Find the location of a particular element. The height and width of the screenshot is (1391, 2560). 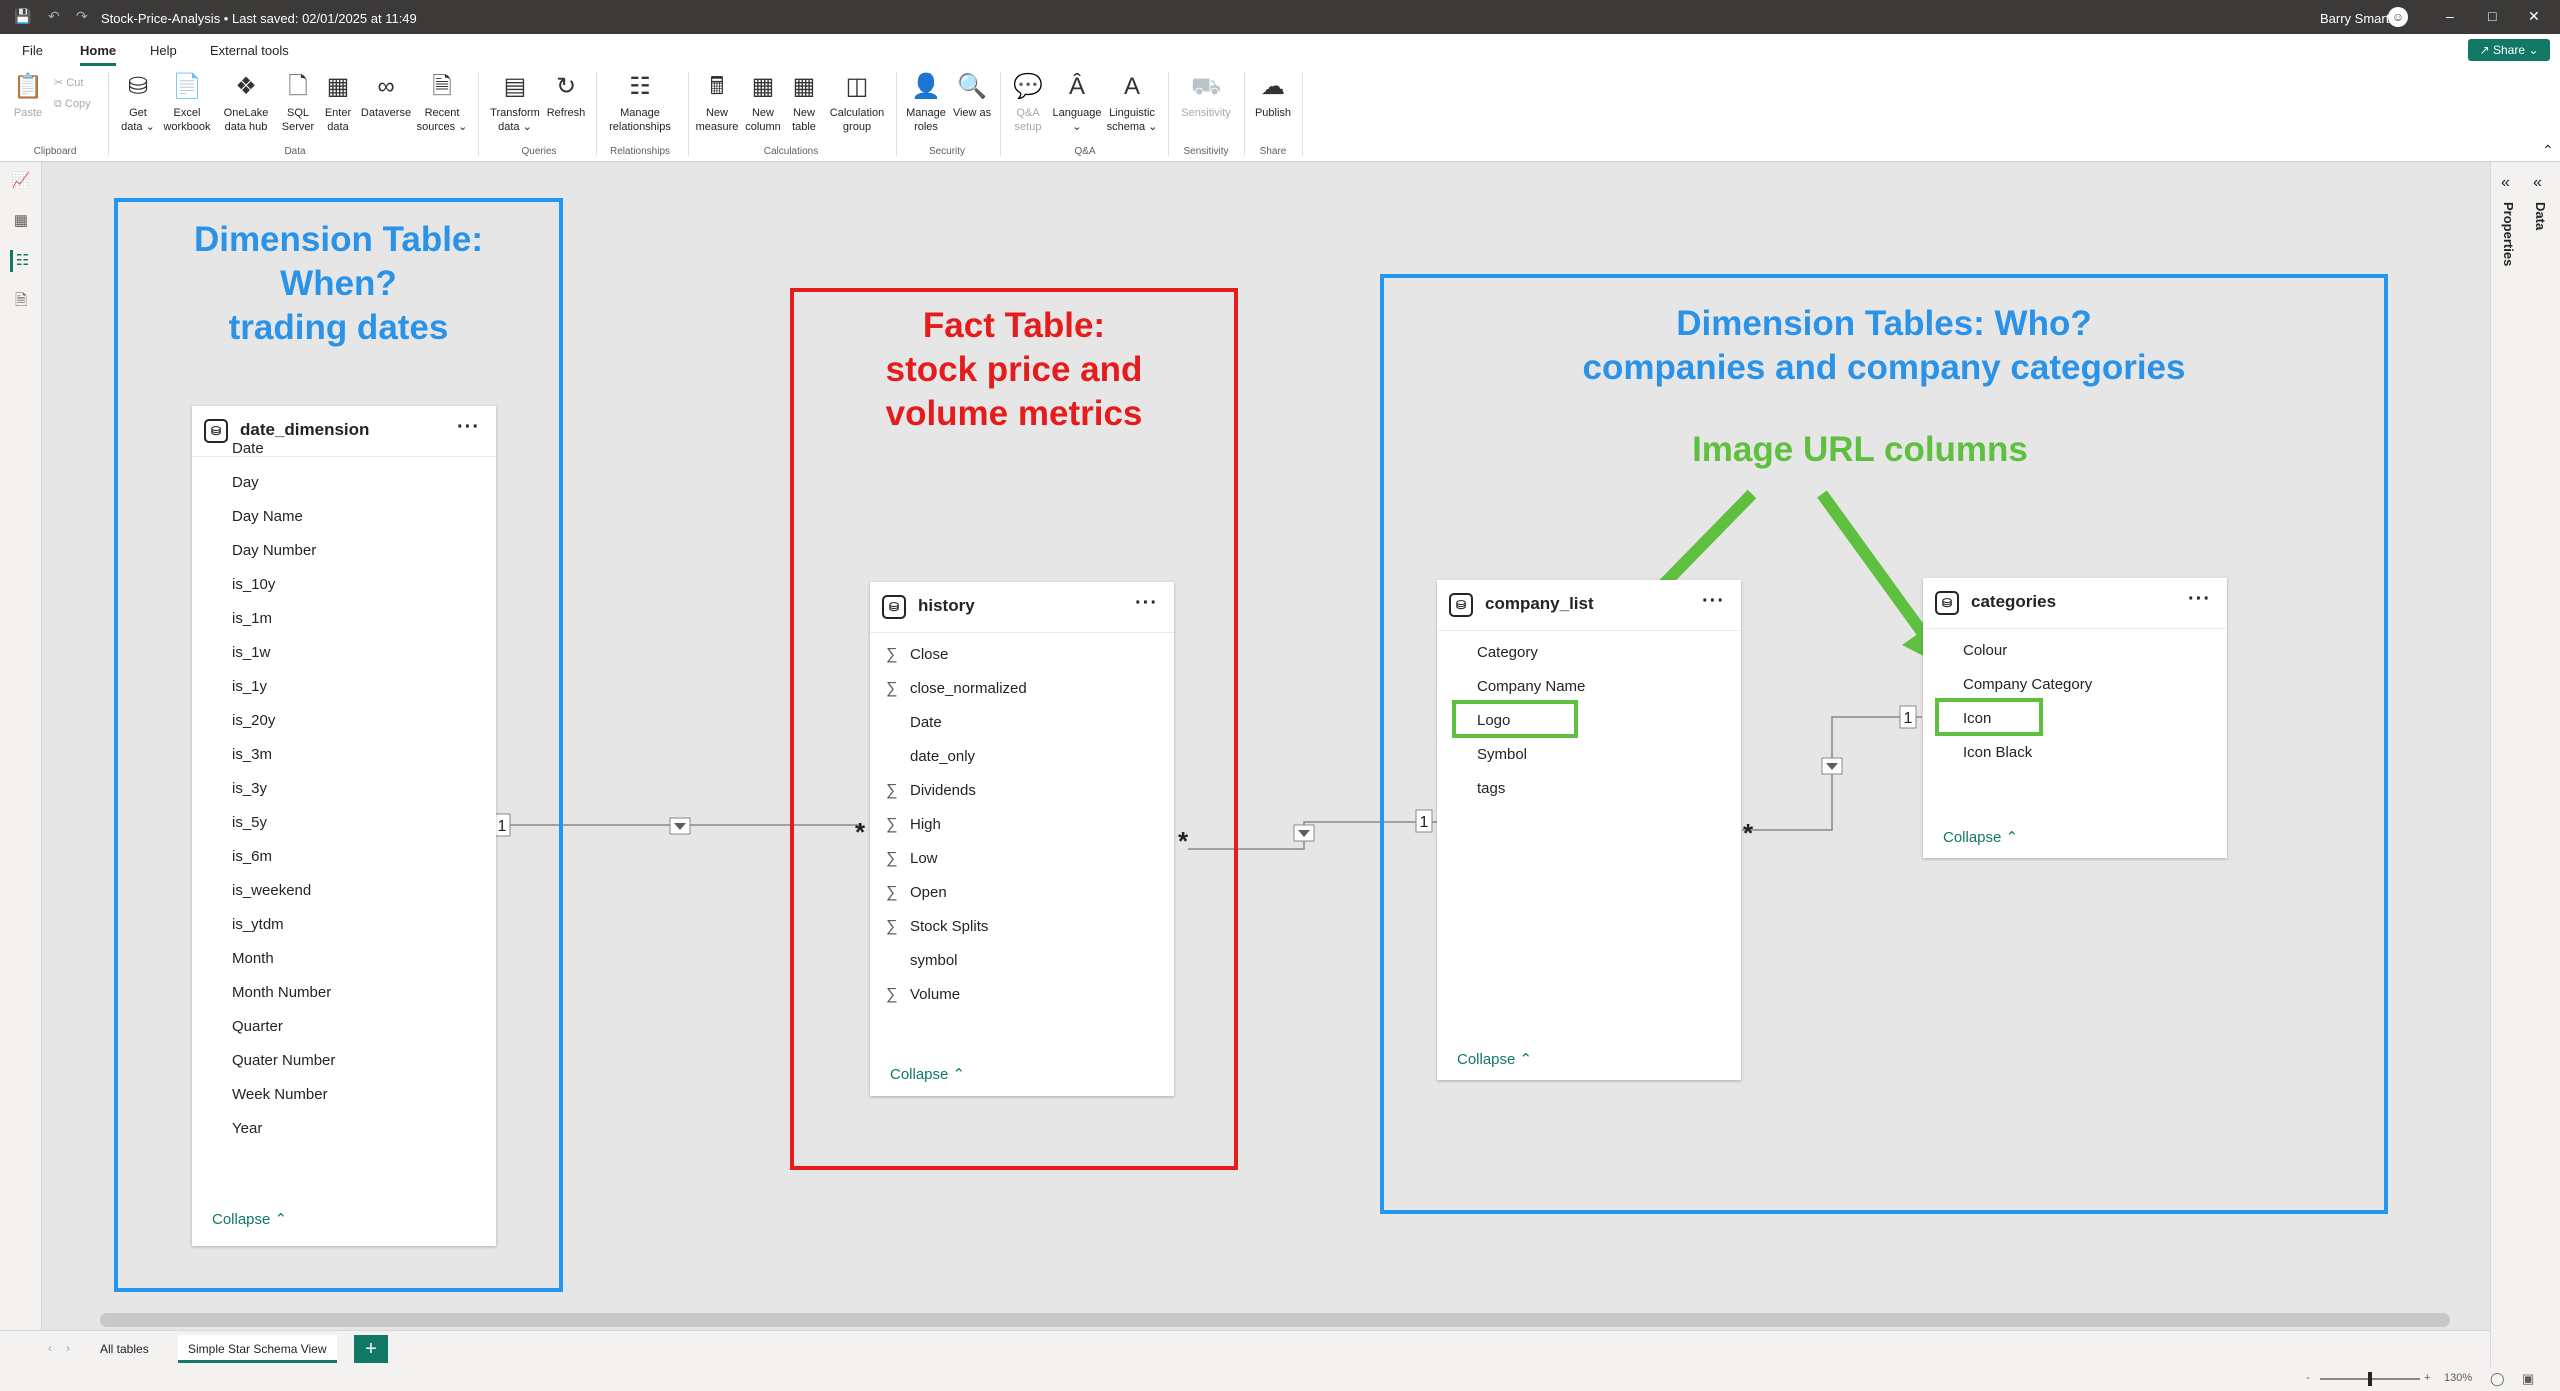

column-row: Icon Black is located at coordinates (2075, 753).